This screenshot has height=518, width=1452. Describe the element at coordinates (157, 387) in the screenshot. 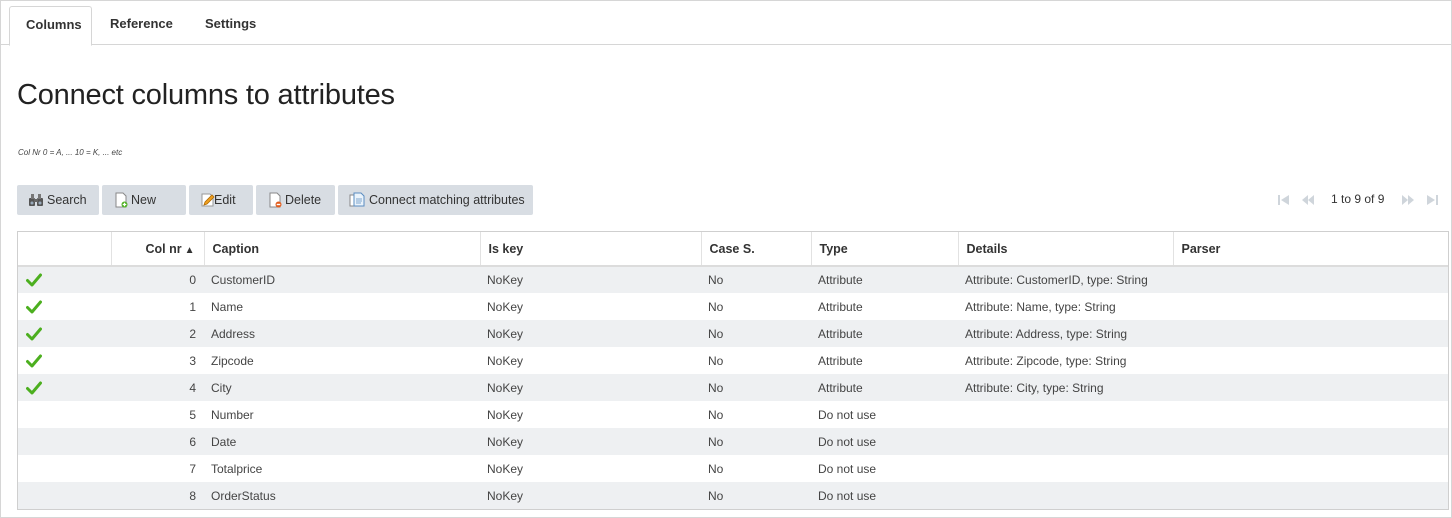

I see `cell-colnr: 4` at that location.